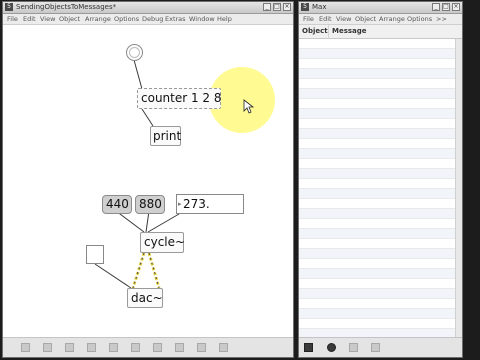  What do you see at coordinates (25, 347) in the screenshot?
I see `lock-icon` at bounding box center [25, 347].